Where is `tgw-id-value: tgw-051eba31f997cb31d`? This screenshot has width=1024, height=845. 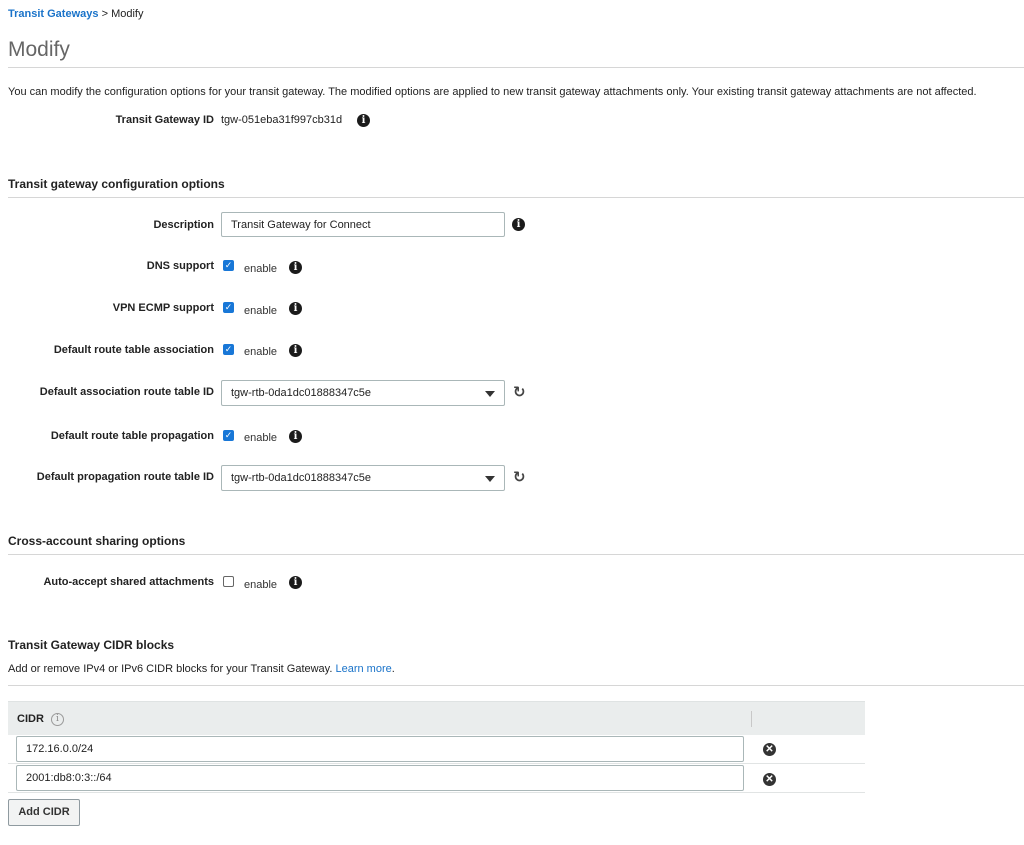 tgw-id-value: tgw-051eba31f997cb31d is located at coordinates (282, 120).